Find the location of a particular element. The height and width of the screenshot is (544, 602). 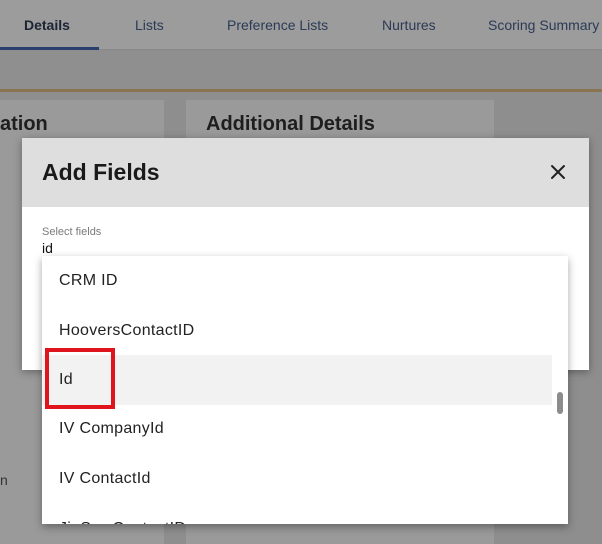

dialog-header: Add Fields is located at coordinates (305, 172).